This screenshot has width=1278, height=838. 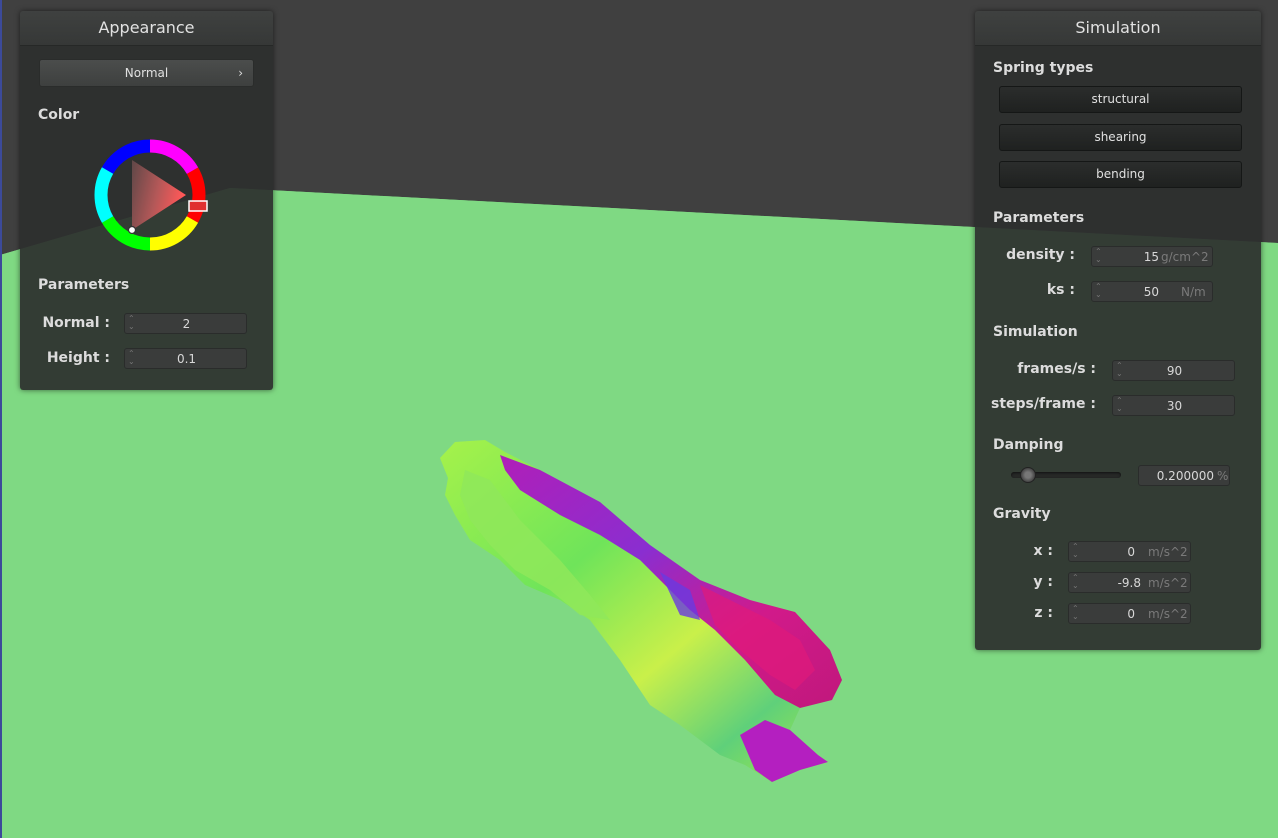 I want to click on hue-selector-handle, so click(x=198, y=206).